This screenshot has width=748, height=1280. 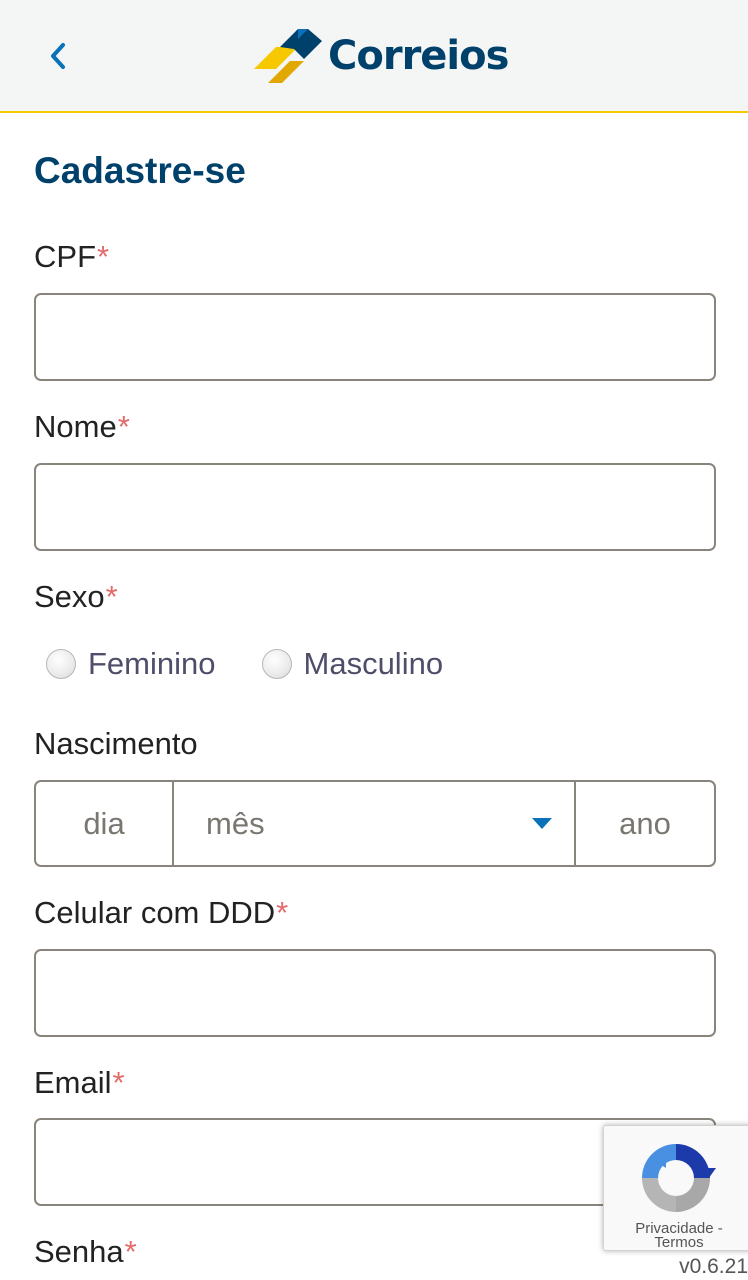 I want to click on nome-input, so click(x=375, y=507).